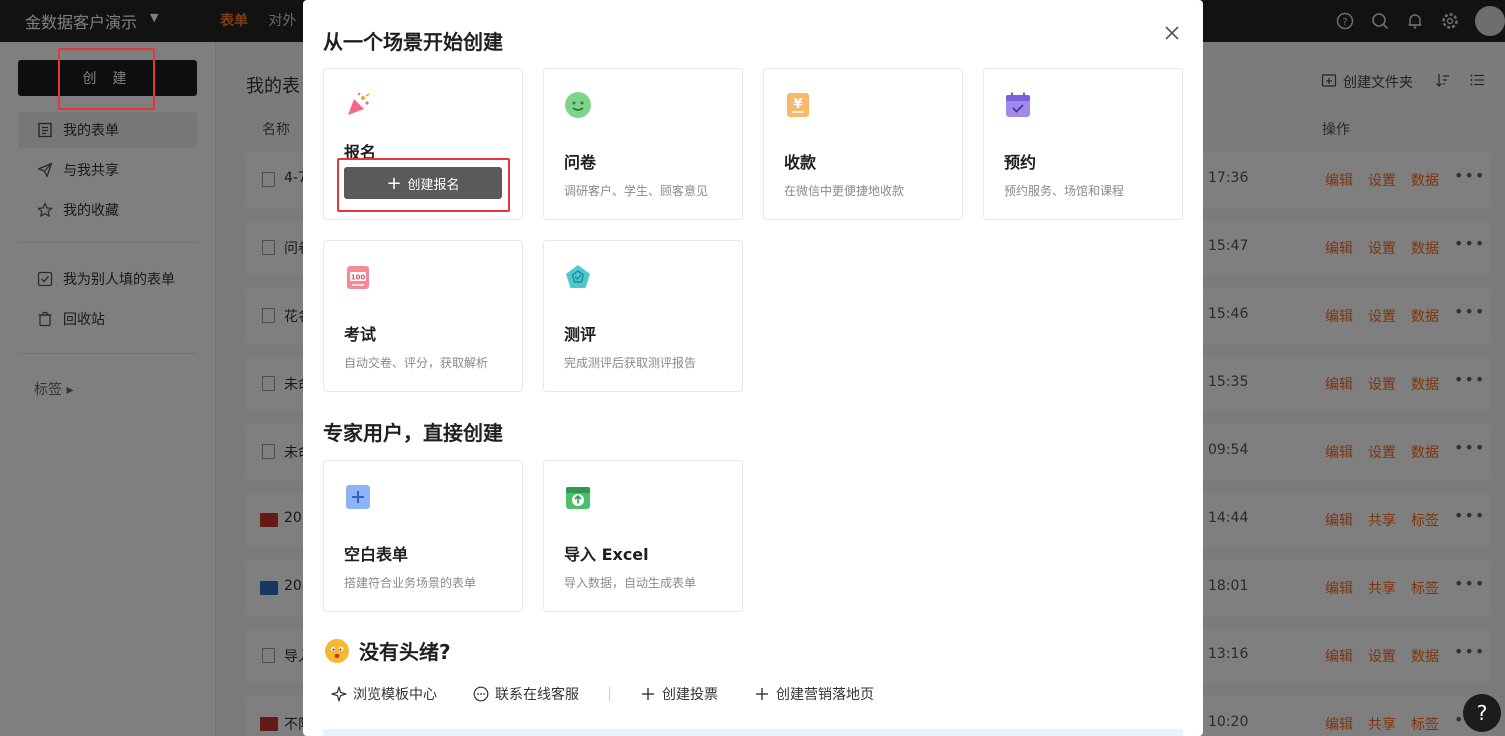 The image size is (1505, 736). What do you see at coordinates (606, 554) in the screenshot?
I see `expert-card-title: 导入 Excel` at bounding box center [606, 554].